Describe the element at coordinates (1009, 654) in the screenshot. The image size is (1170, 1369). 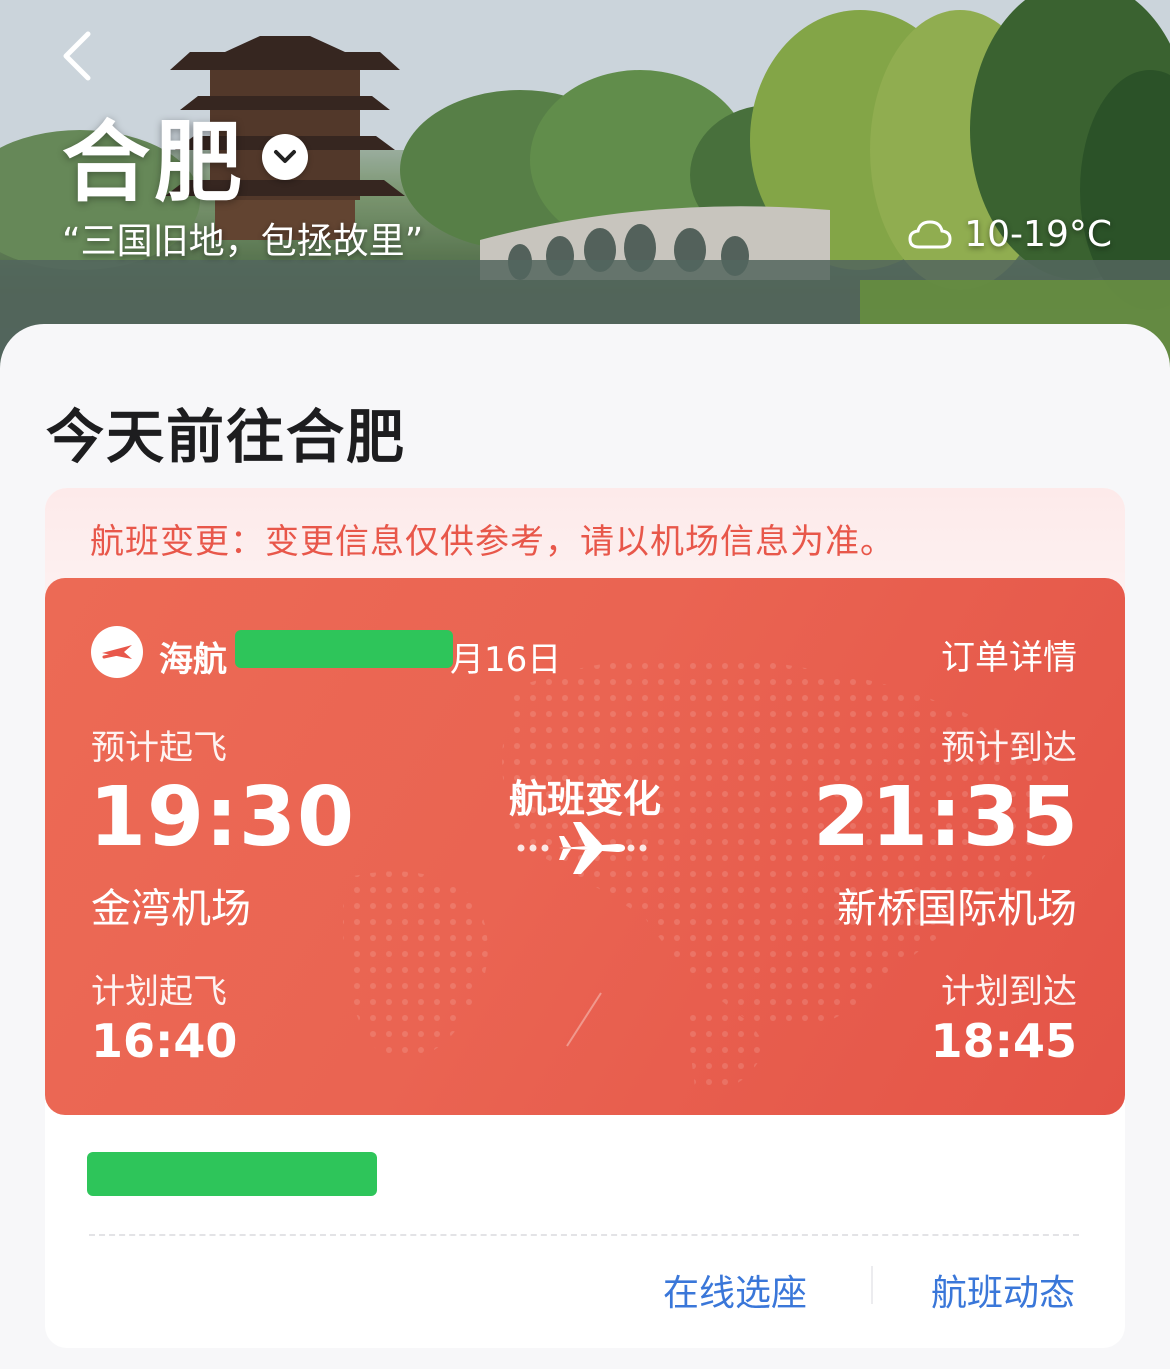
I see `order-detail-link: 订单详情` at that location.